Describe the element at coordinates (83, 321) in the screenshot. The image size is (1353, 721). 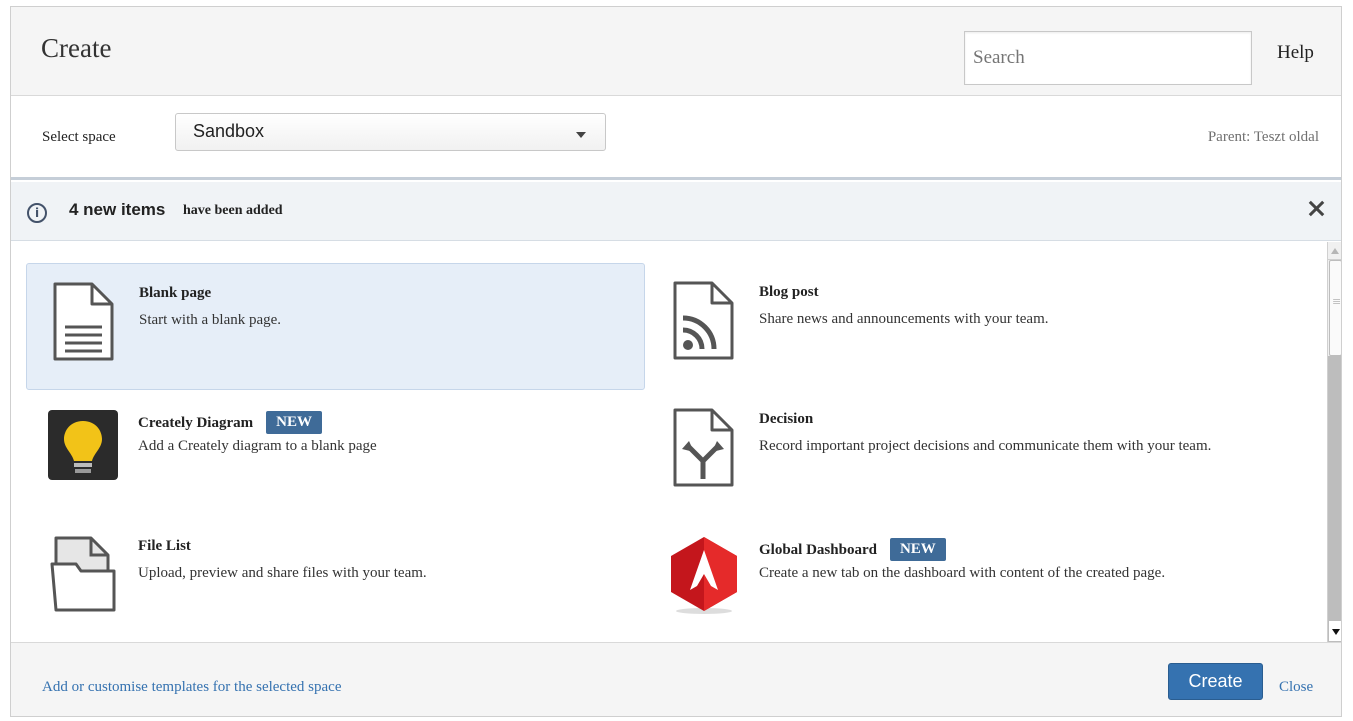
I see `blank-page-icon` at that location.